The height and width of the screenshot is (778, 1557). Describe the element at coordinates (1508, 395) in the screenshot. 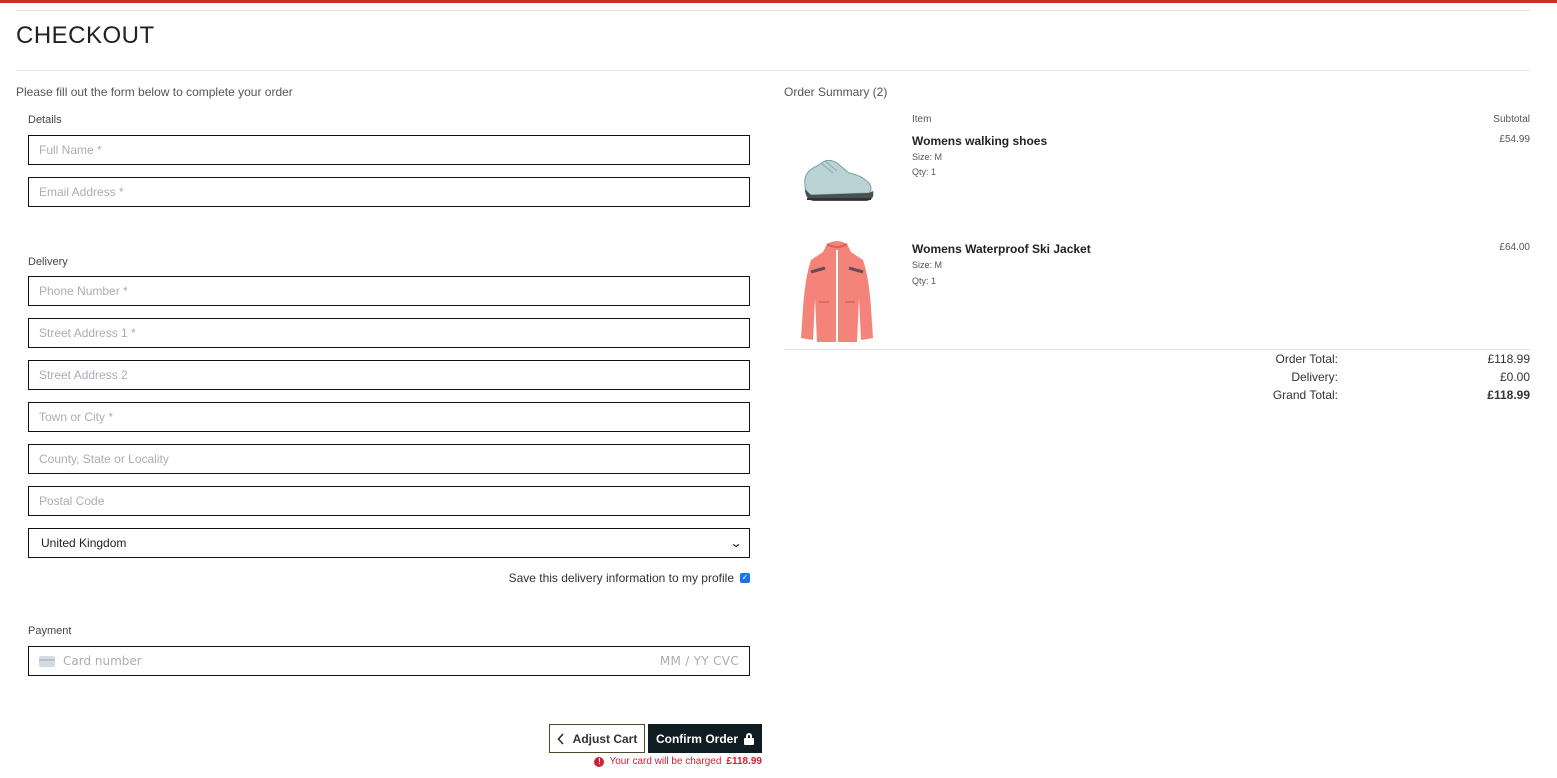

I see `grand-total-value: £118.99` at that location.